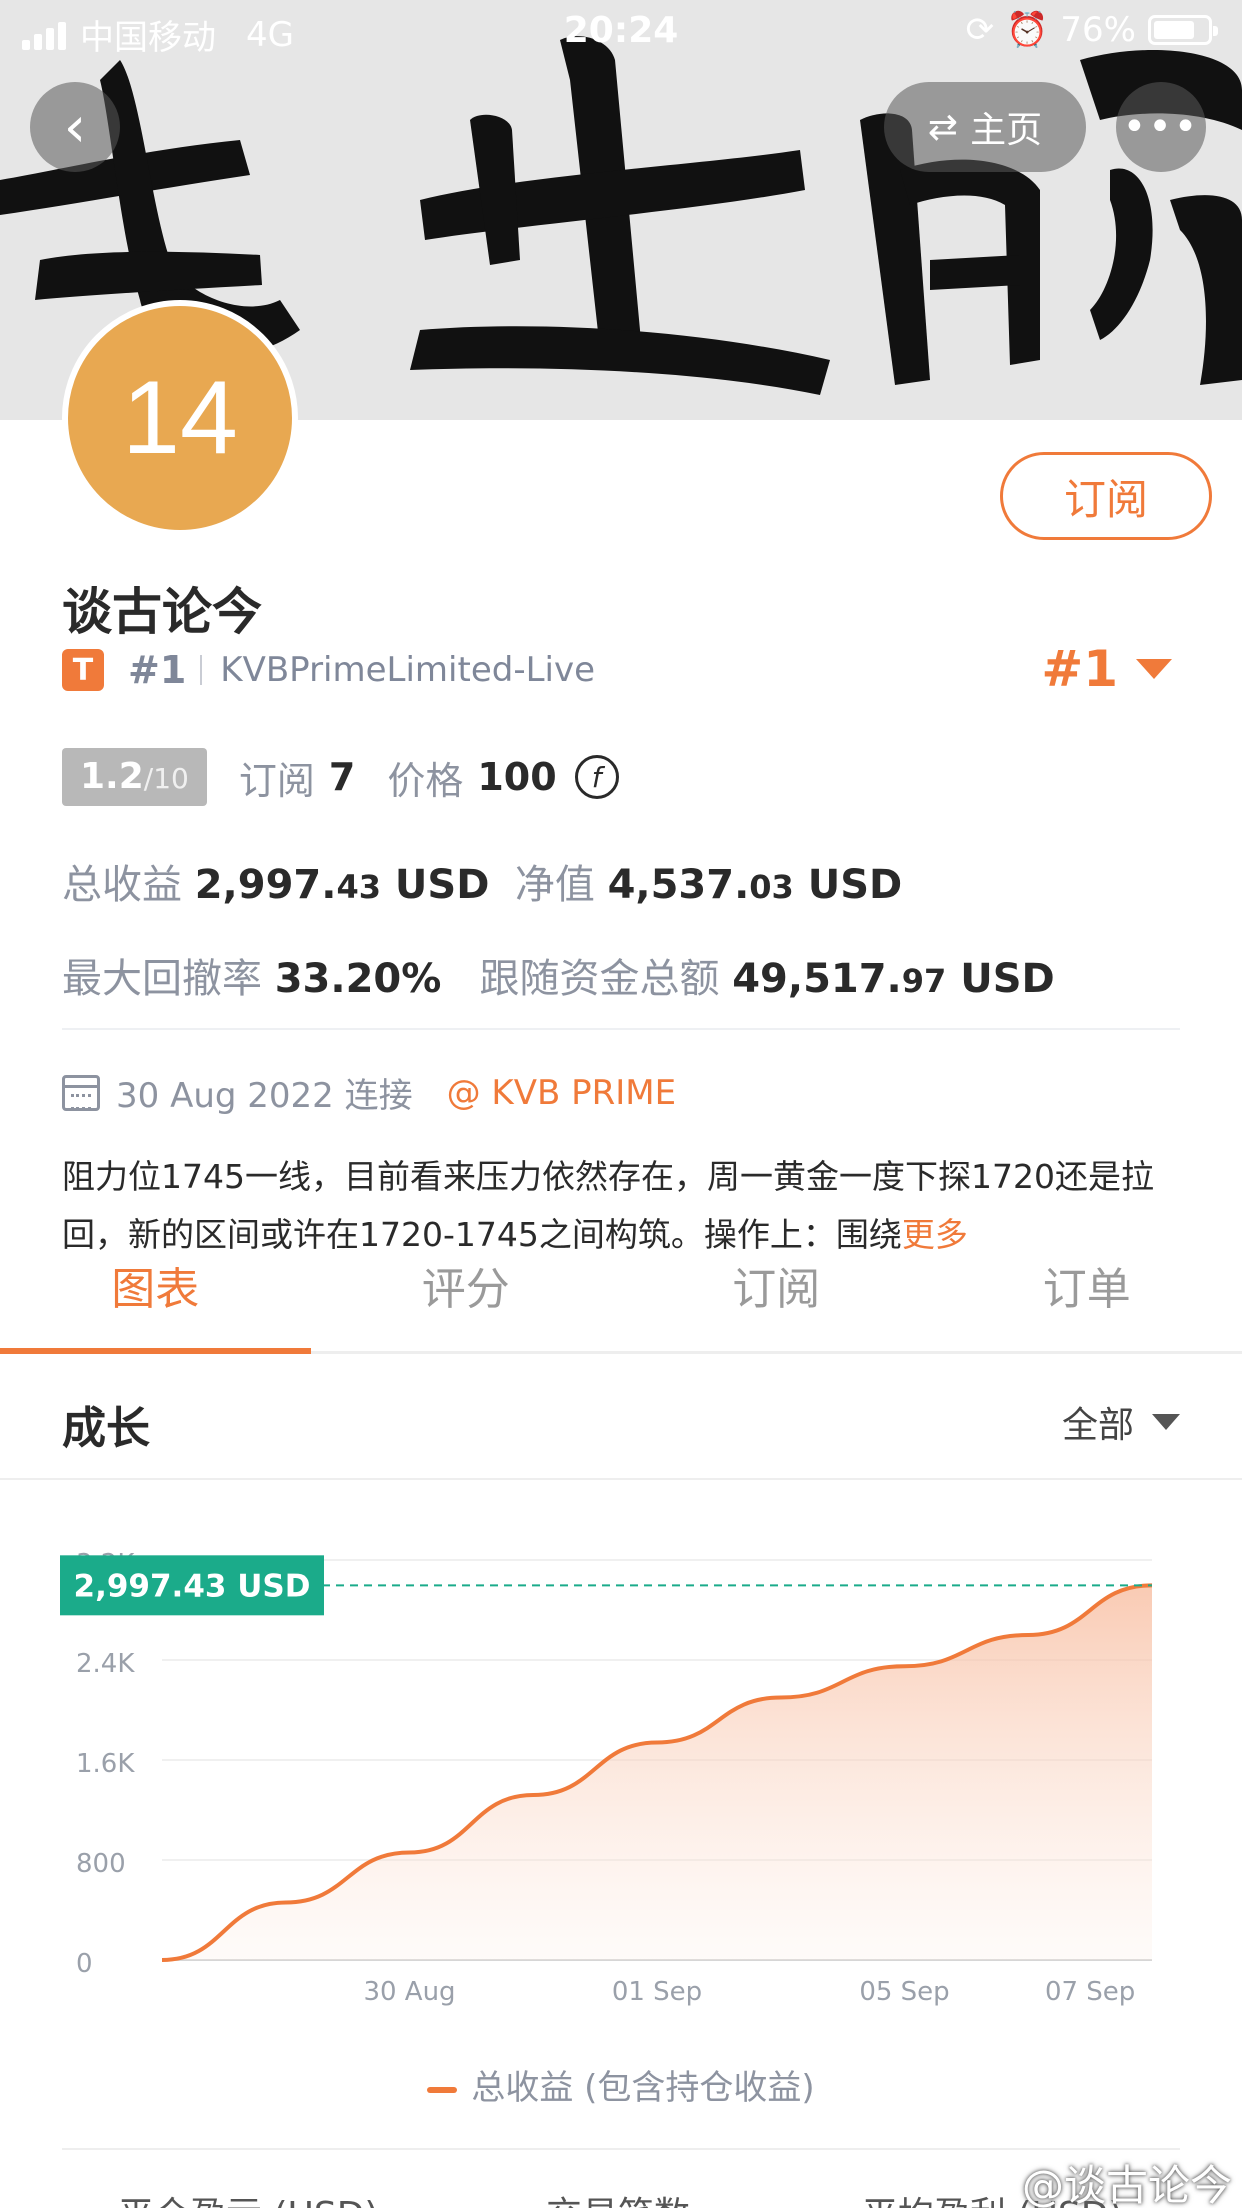  I want to click on connect-line: 30 Aug 2022 连接 @ KVB PRIME, so click(369, 1092).